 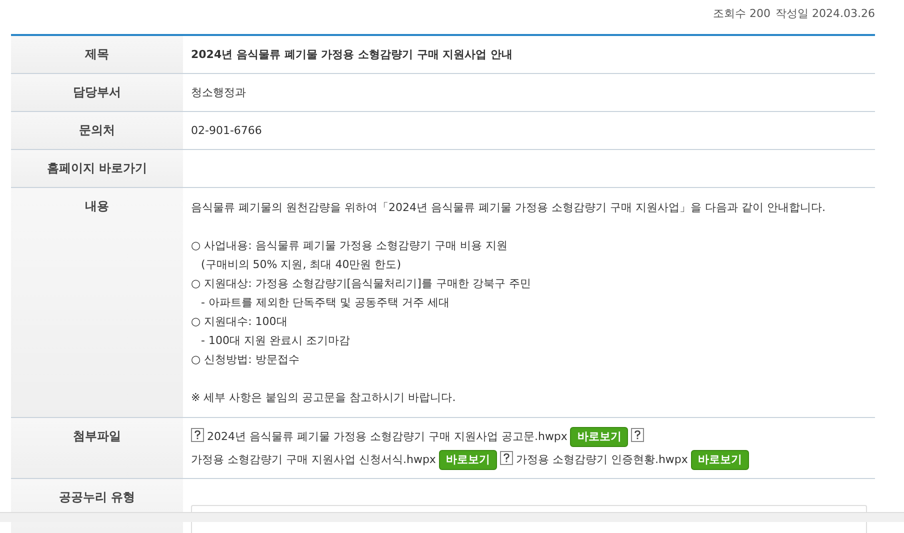 I want to click on row-label: 내용, so click(x=97, y=302).